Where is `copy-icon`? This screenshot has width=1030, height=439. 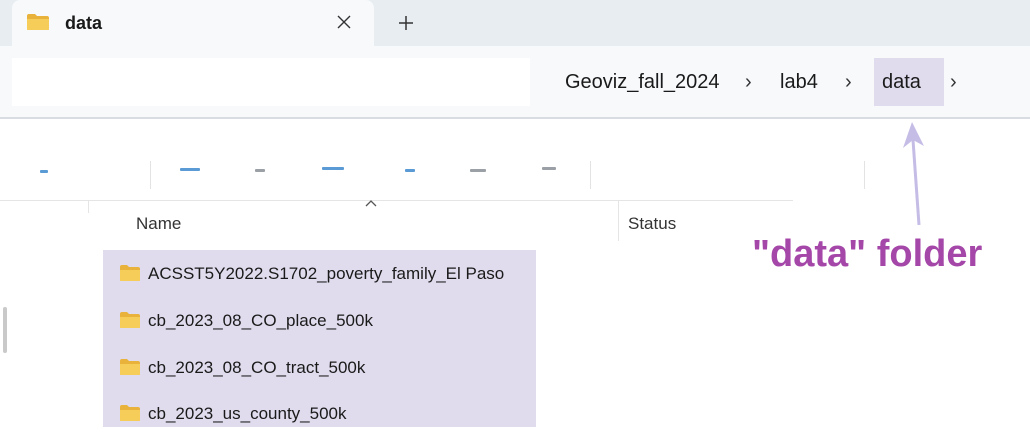 copy-icon is located at coordinates (190, 169).